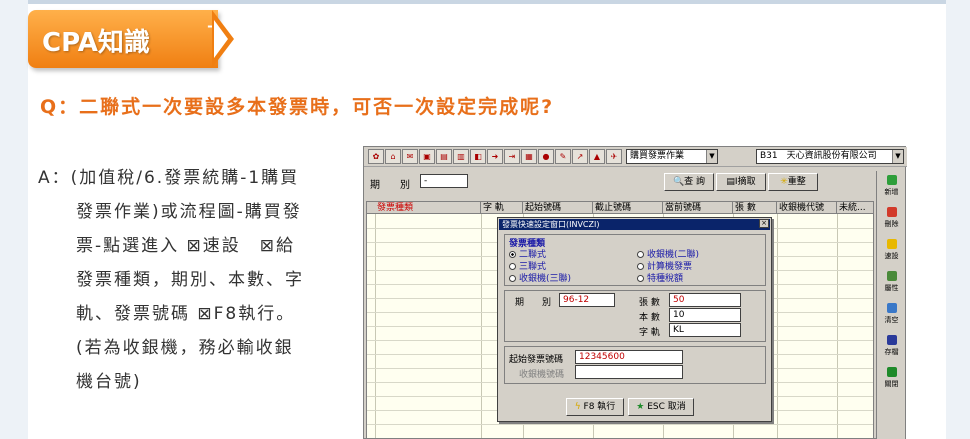  I want to click on answer-line: 發票作業)或流程圖-購買發, so click(189, 212).